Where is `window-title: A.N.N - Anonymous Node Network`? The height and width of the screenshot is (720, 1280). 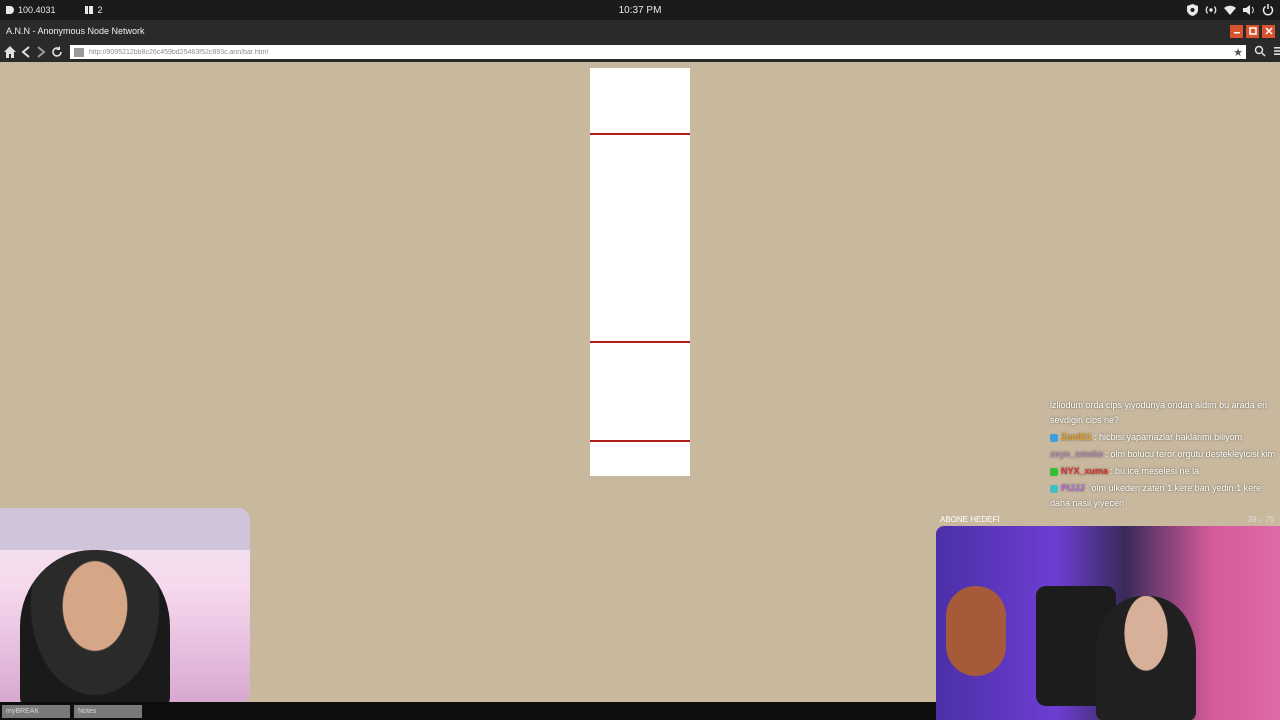 window-title: A.N.N - Anonymous Node Network is located at coordinates (75, 31).